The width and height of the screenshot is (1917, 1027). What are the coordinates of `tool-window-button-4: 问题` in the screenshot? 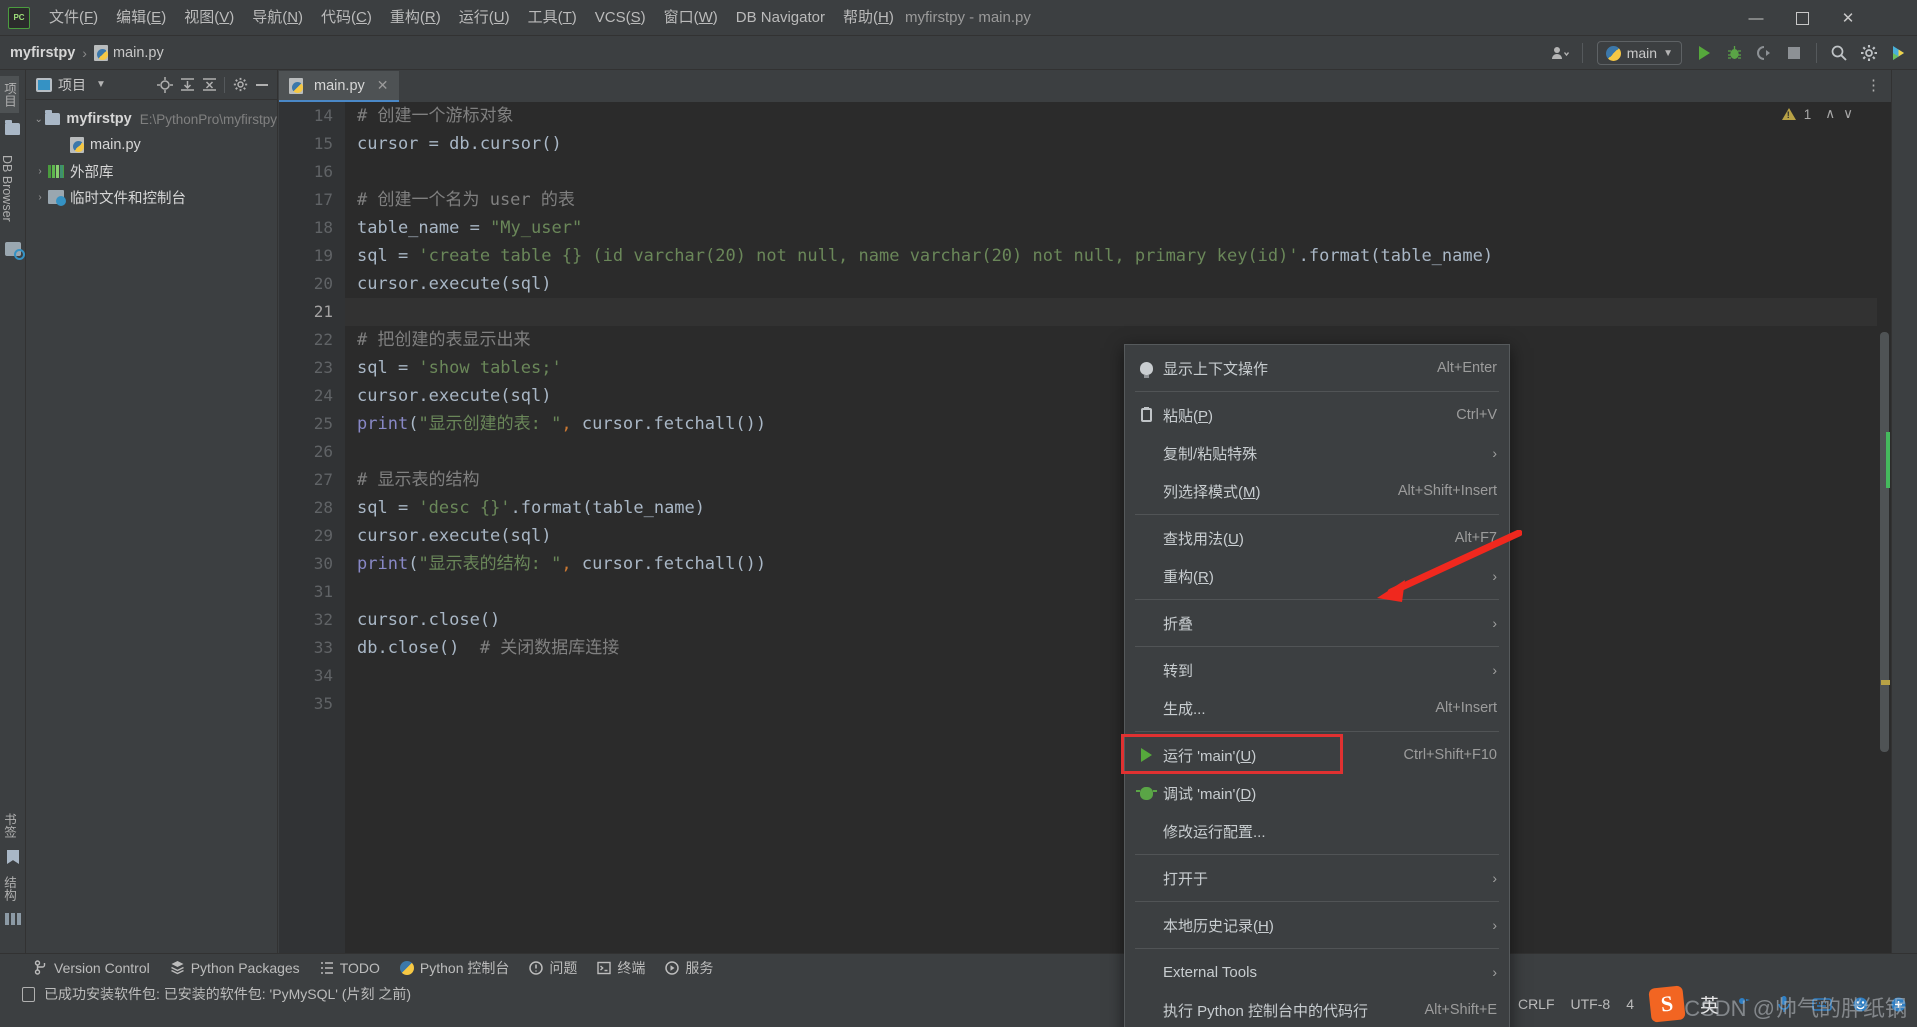 It's located at (553, 968).